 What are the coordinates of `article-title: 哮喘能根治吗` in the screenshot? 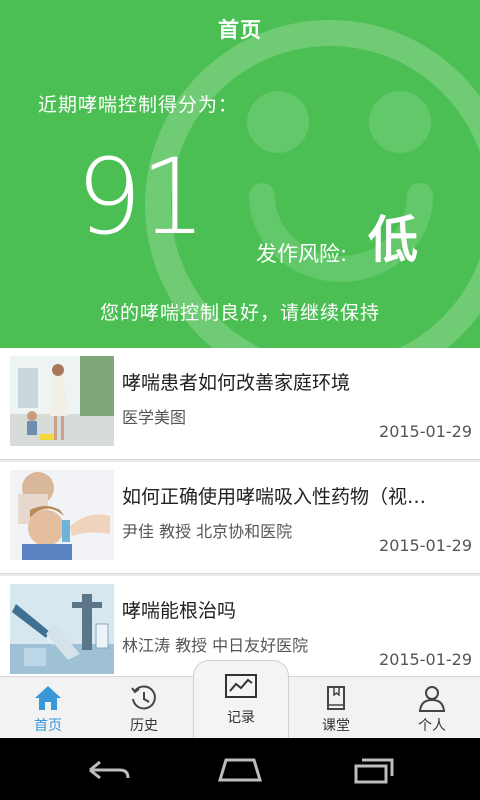 It's located at (179, 611).